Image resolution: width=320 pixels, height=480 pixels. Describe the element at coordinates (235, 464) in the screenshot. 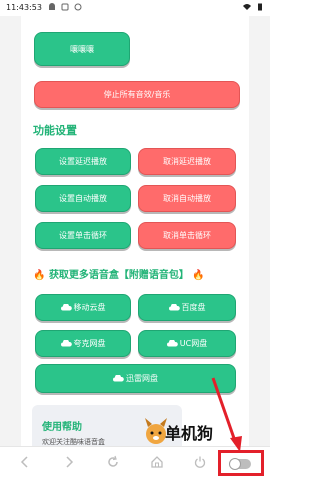

I see `toggle-knob` at that location.